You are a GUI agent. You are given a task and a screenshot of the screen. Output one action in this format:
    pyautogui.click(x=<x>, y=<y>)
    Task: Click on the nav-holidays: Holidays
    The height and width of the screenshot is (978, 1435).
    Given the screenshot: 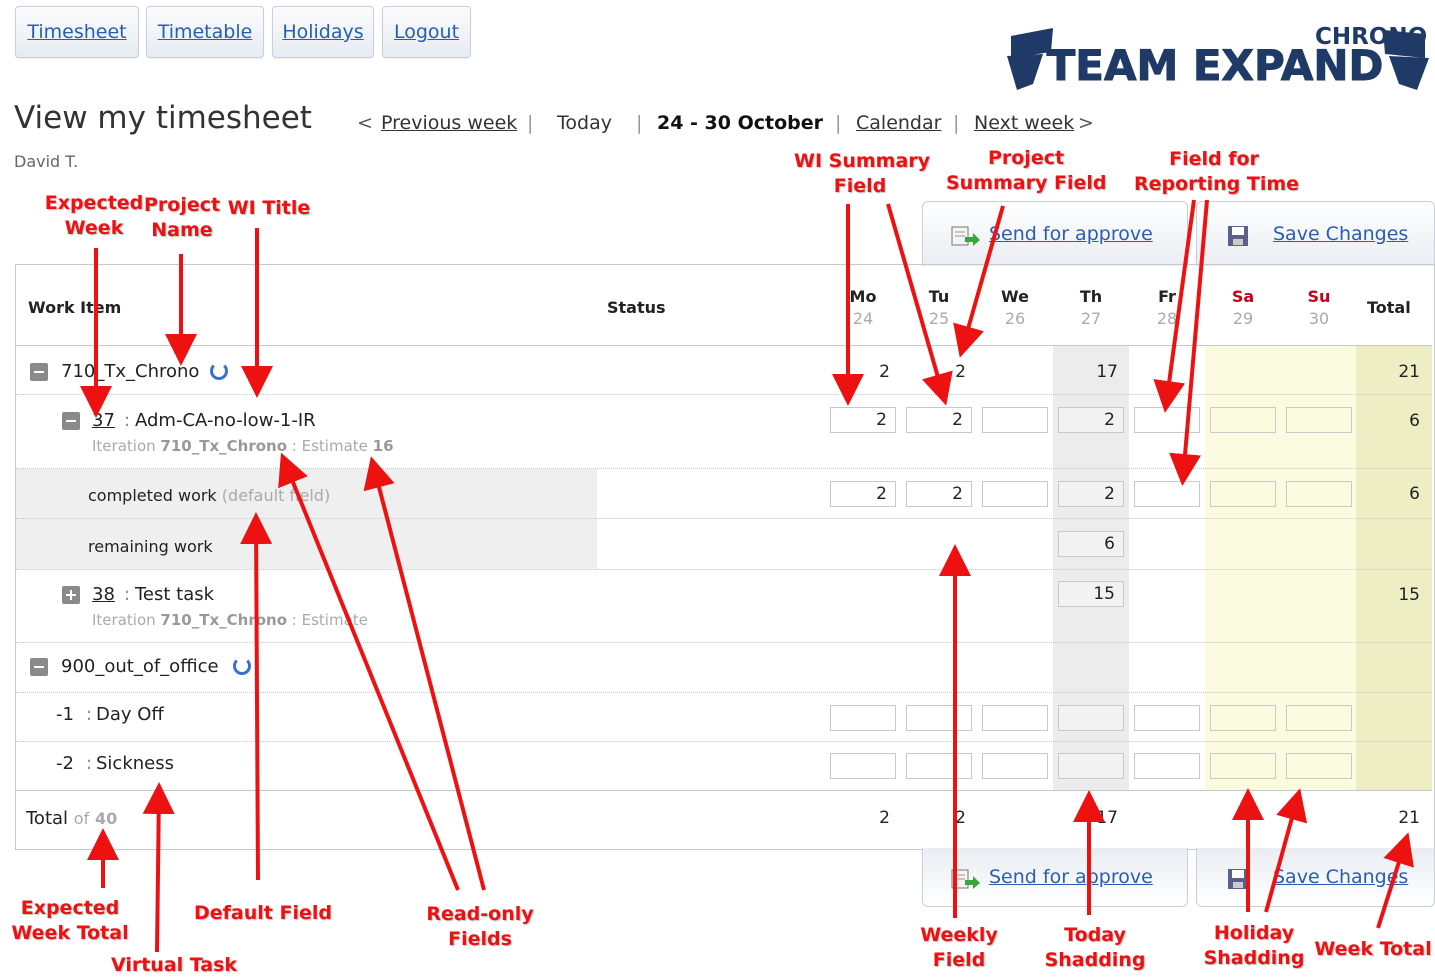 What is the action you would take?
    pyautogui.click(x=323, y=32)
    